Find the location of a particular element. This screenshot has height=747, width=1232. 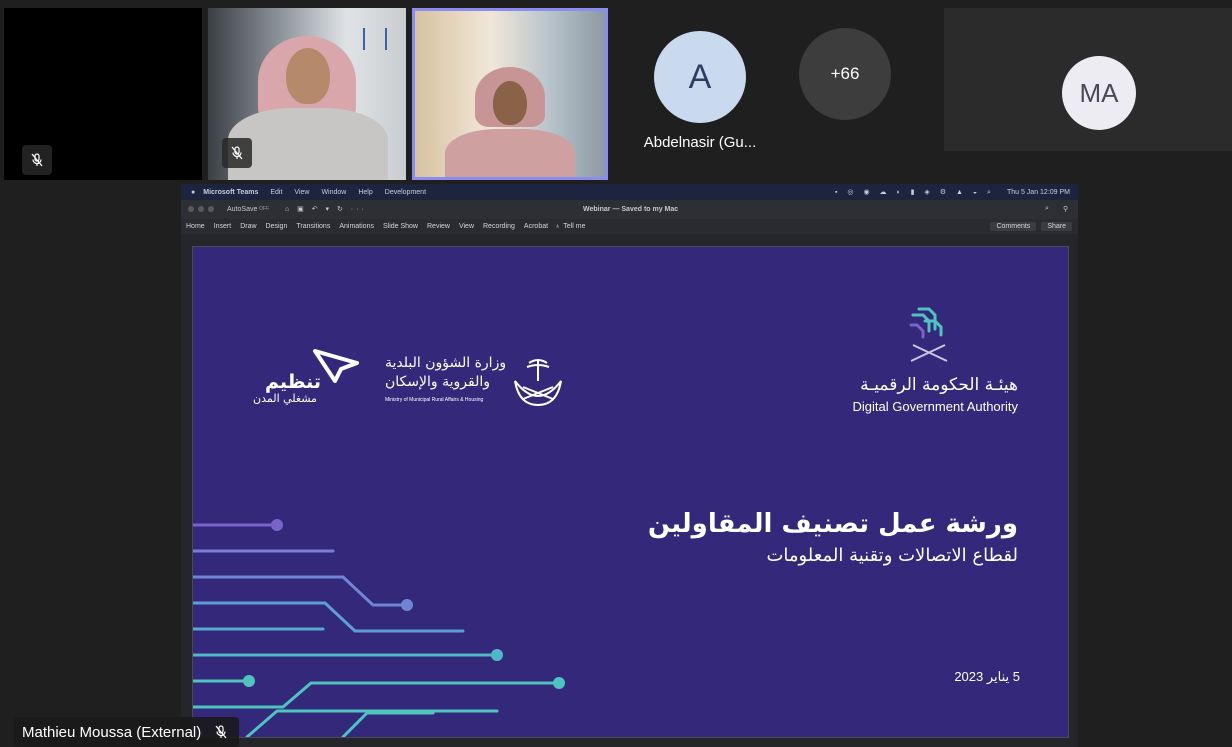

quick-access-icons: ⌂ ▣ ↶ ▾ ↻ ··· is located at coordinates (326, 209).